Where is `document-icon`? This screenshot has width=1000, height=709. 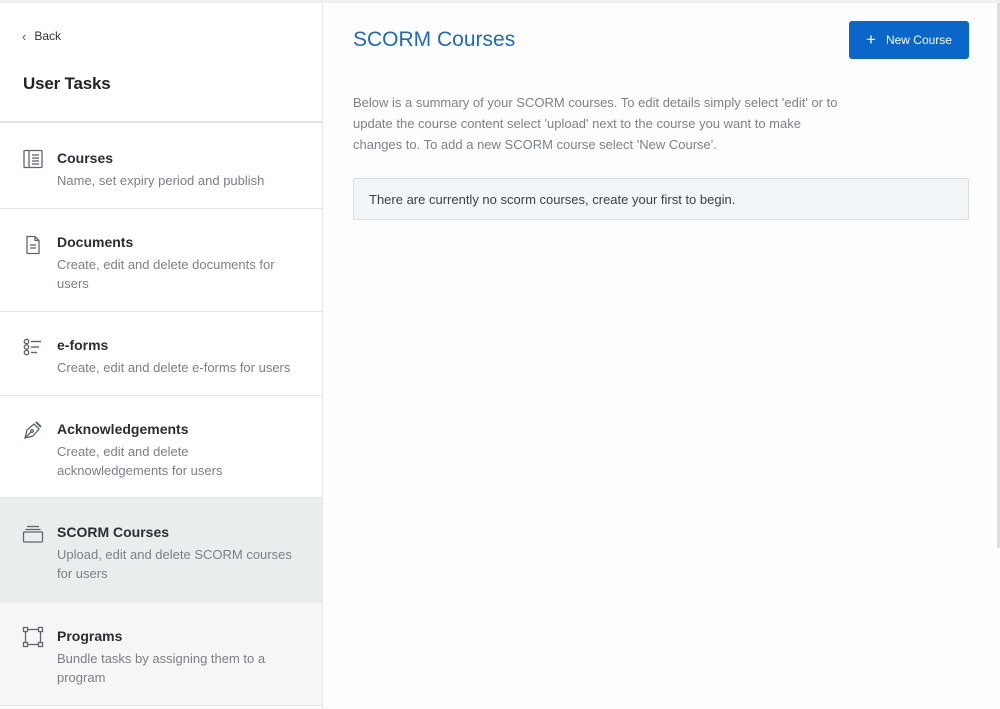 document-icon is located at coordinates (33, 245).